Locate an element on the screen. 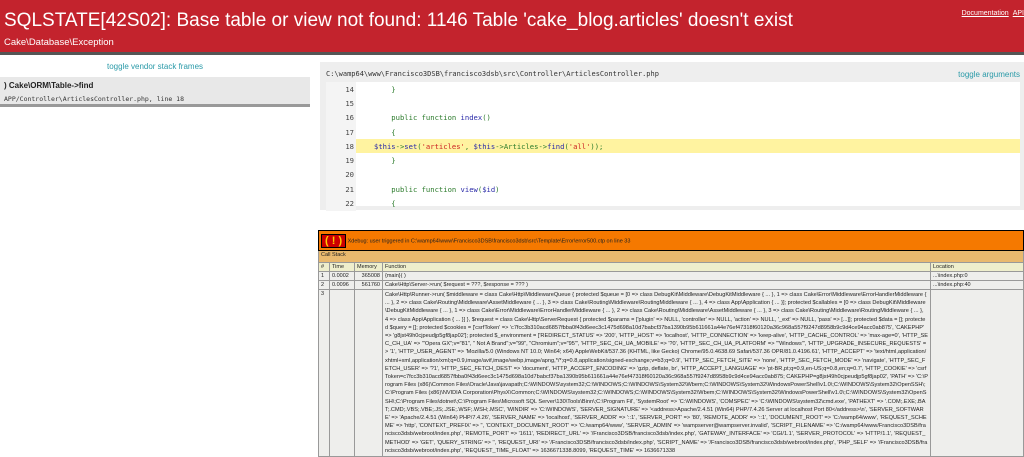 The image size is (1024, 457). code-line: 17 { is located at coordinates (673, 132).